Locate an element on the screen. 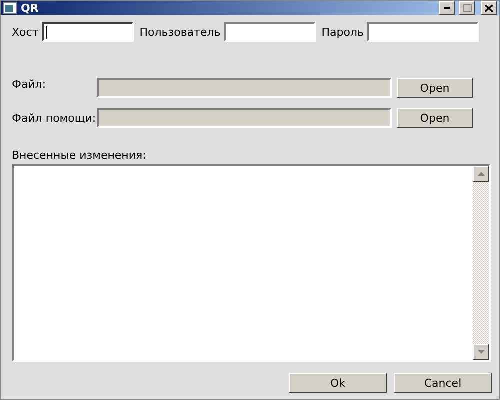 Image resolution: width=500 pixels, height=400 pixels. field-label: Пользователь is located at coordinates (180, 32).